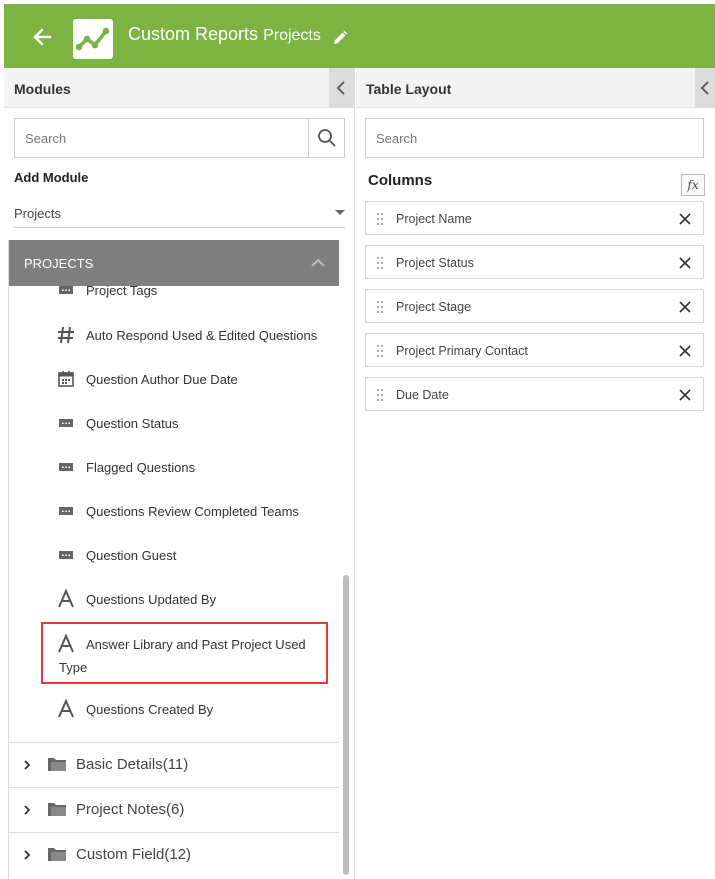 The image size is (715, 879). Describe the element at coordinates (534, 218) in the screenshot. I see `column-item: Project Name` at that location.